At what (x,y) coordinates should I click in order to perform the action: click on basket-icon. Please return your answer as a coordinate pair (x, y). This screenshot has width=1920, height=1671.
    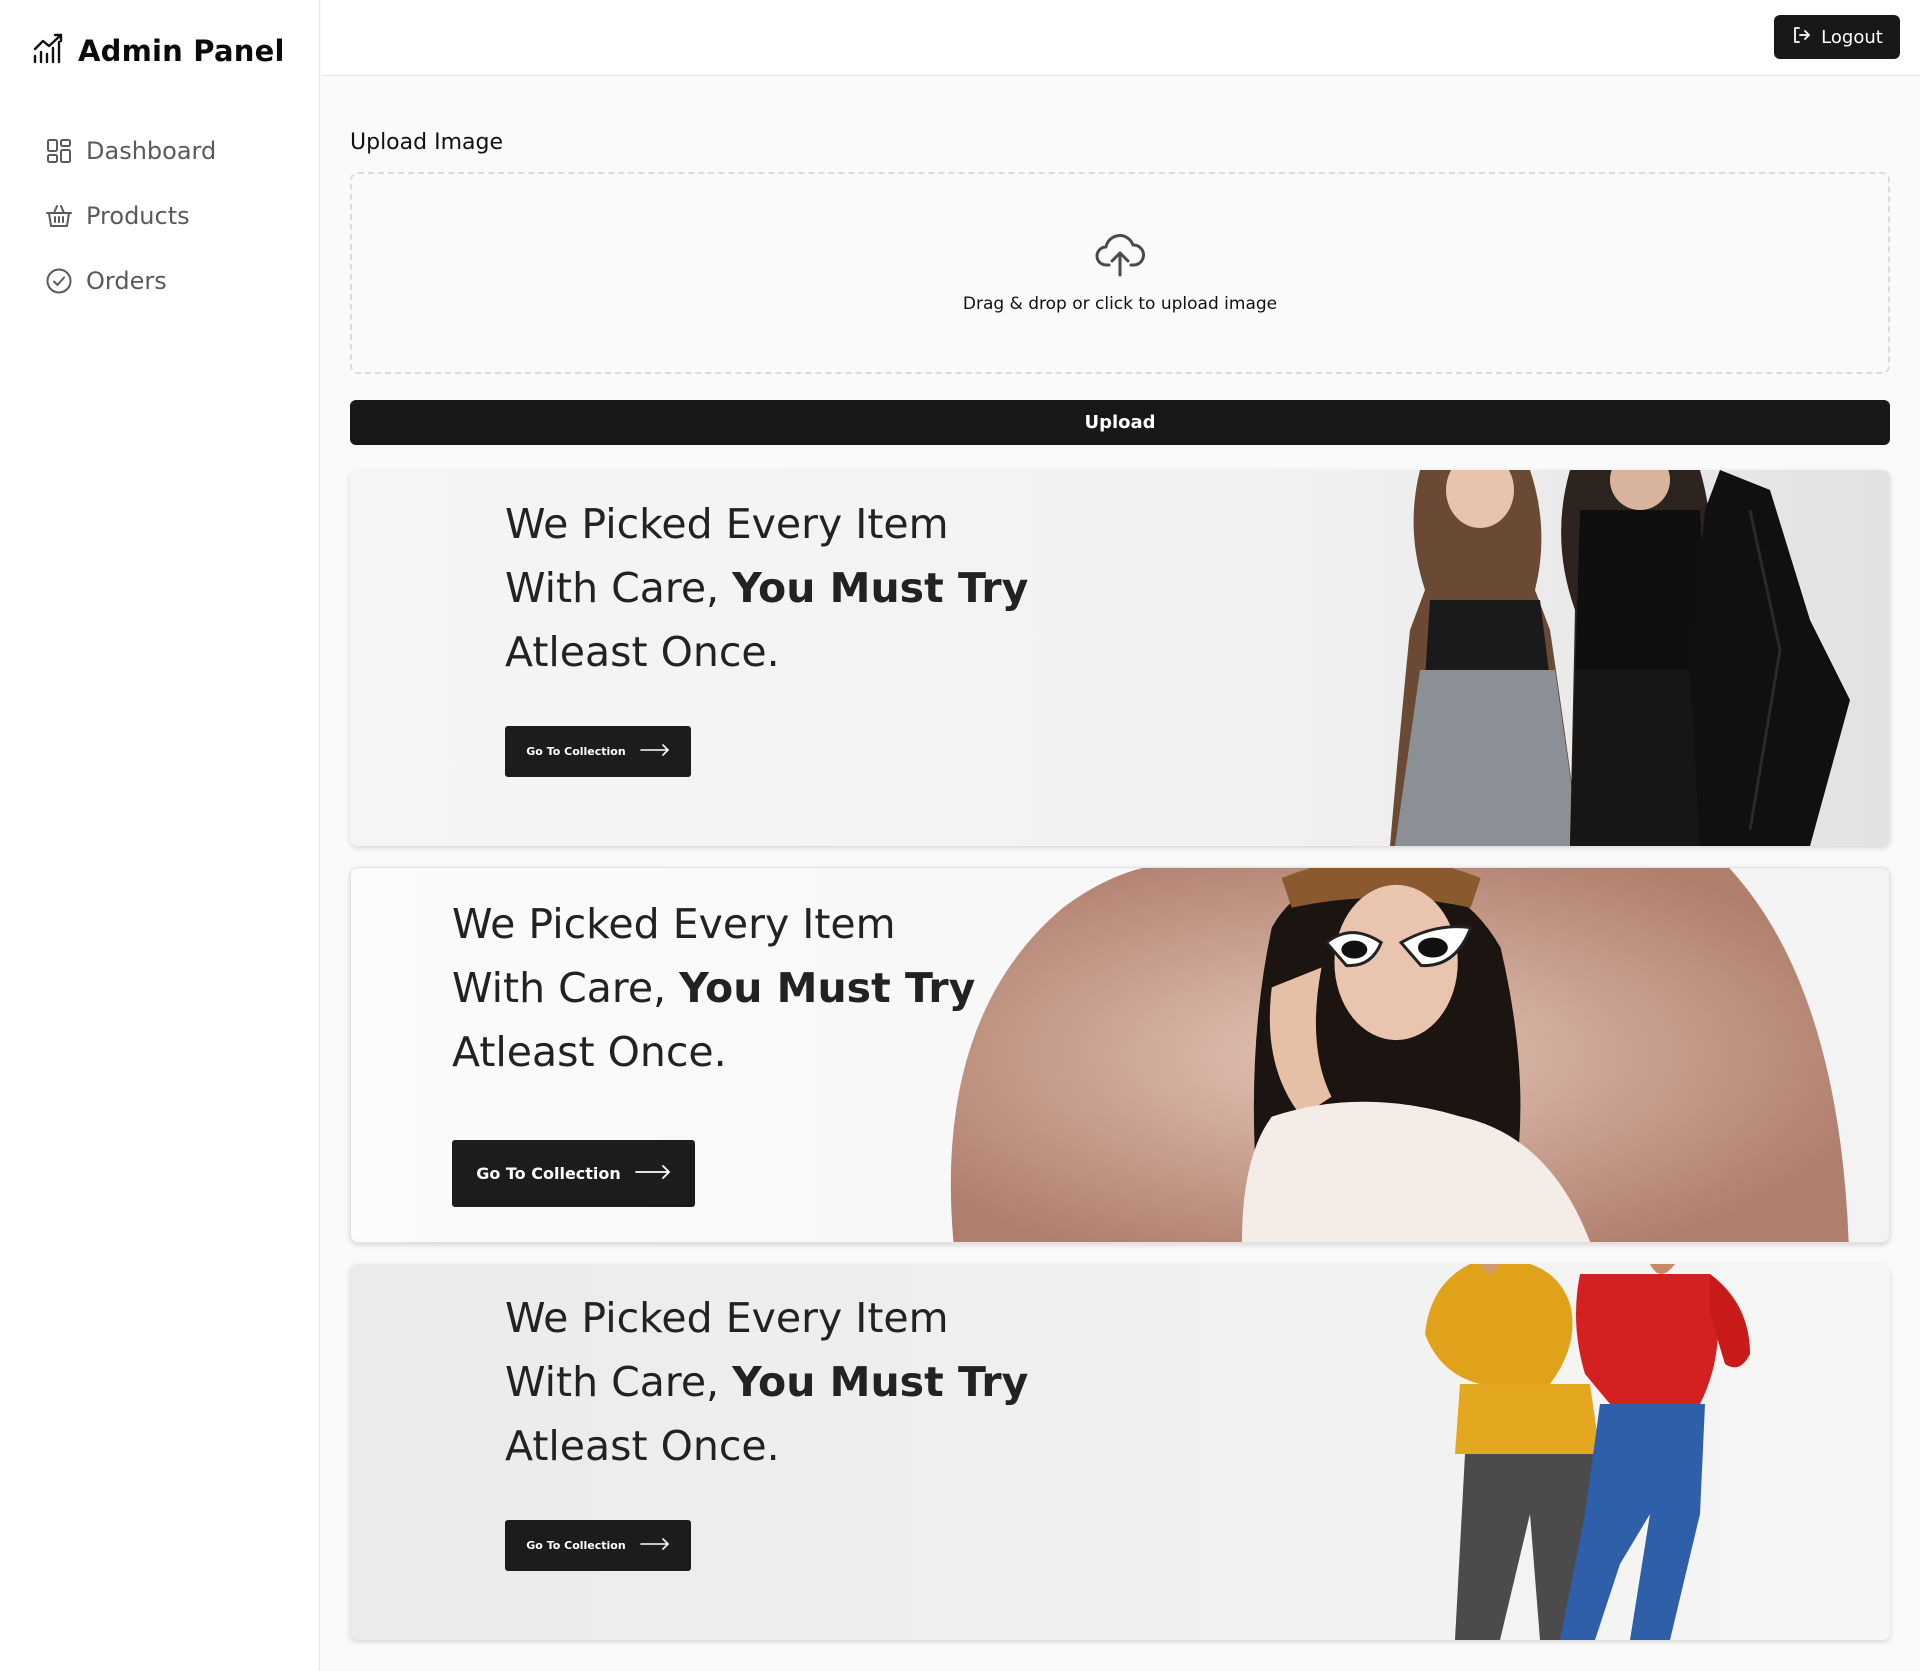
    Looking at the image, I should click on (59, 216).